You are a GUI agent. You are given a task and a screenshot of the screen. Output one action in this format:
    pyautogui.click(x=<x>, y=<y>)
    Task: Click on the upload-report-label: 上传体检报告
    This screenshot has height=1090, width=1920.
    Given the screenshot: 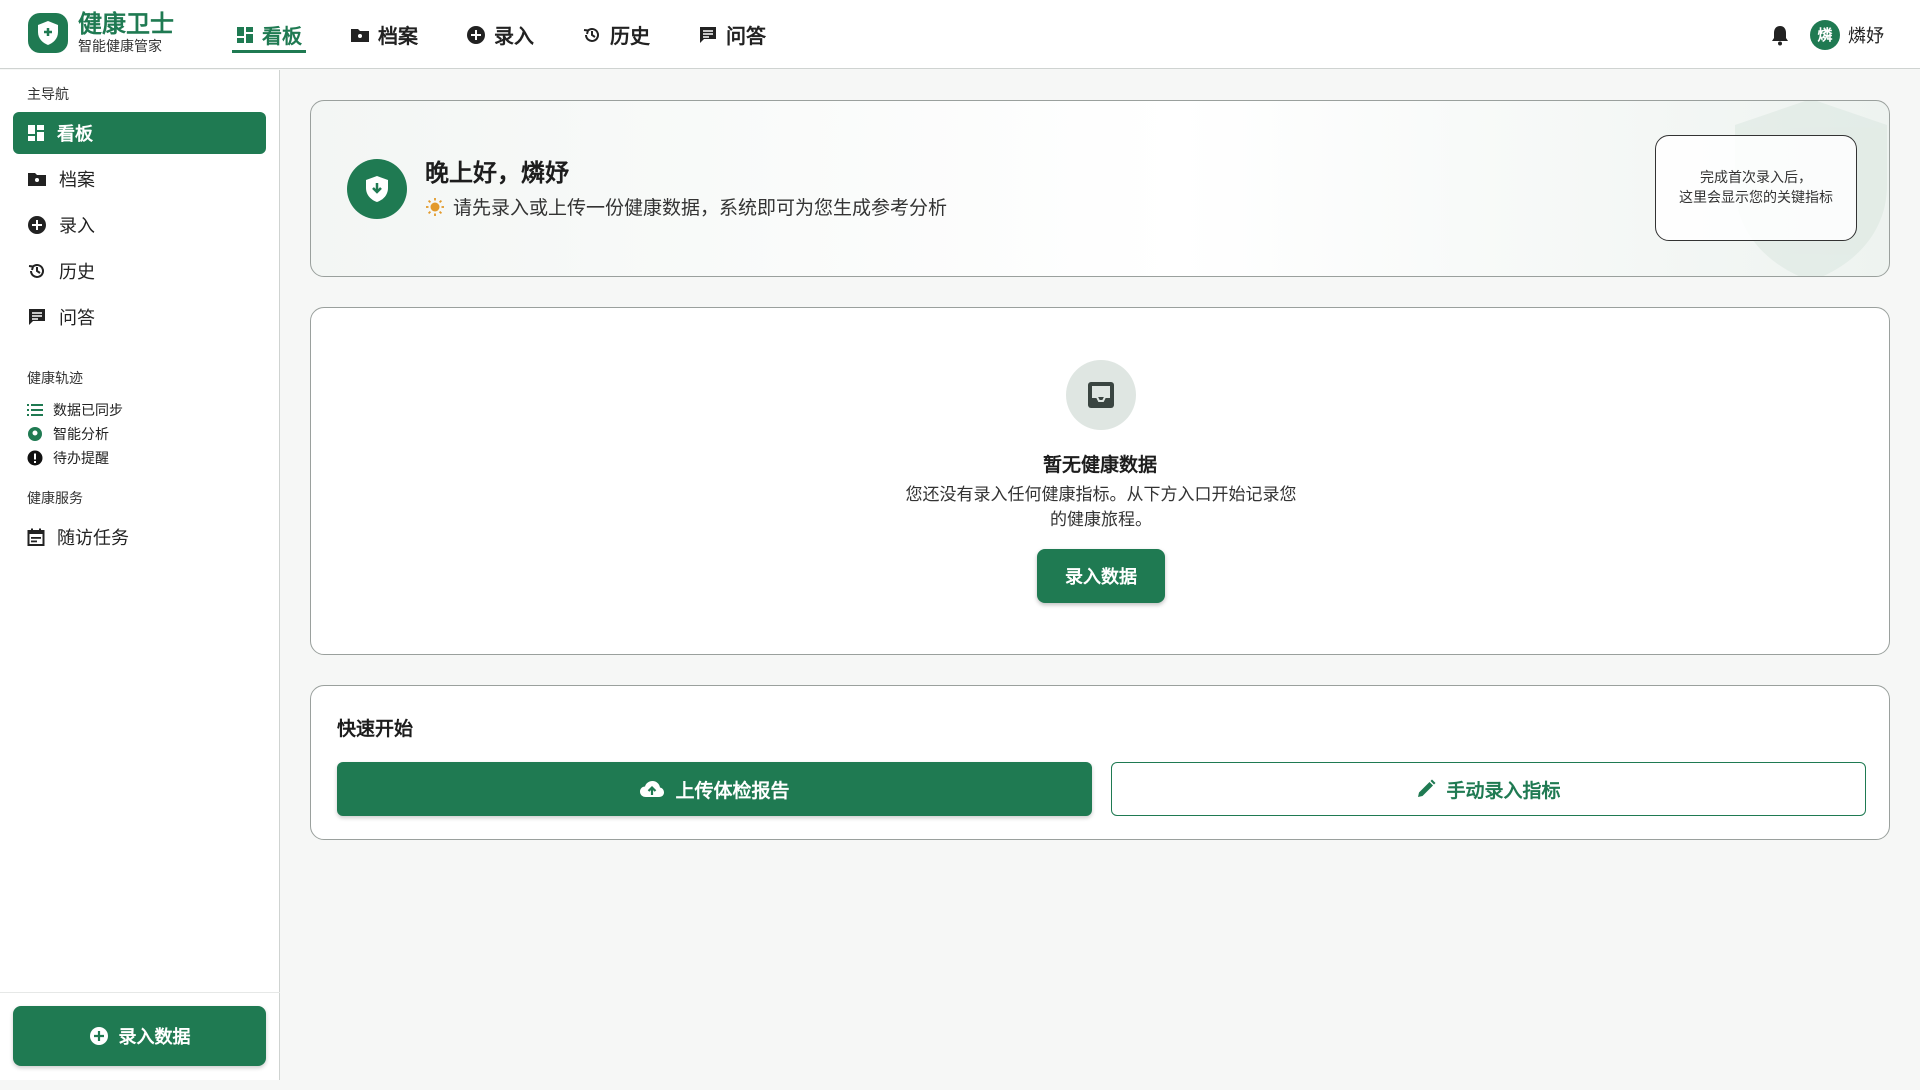 What is the action you would take?
    pyautogui.click(x=732, y=790)
    